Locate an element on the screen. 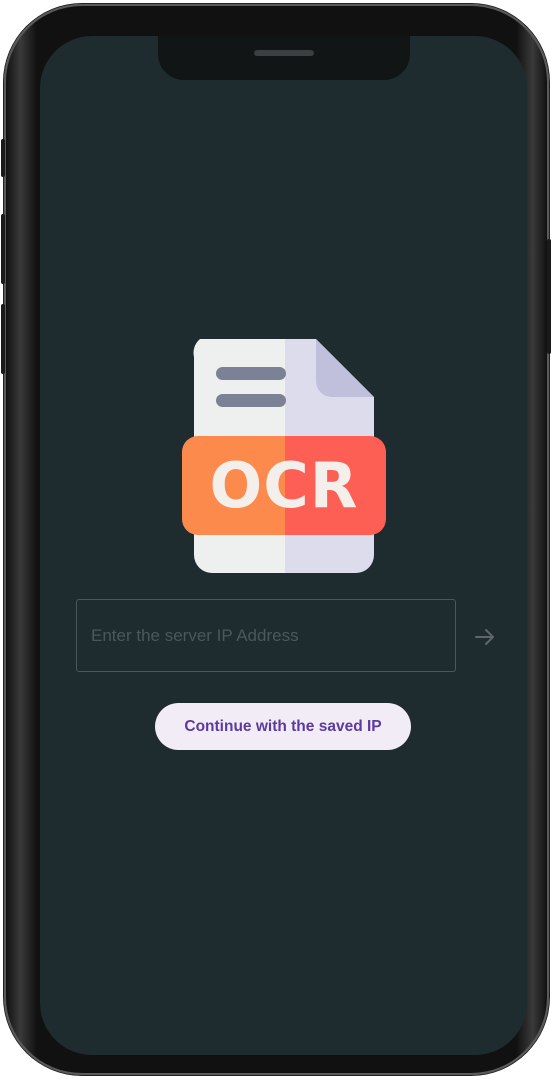 The width and height of the screenshot is (555, 1079). page-fold is located at coordinates (345, 368).